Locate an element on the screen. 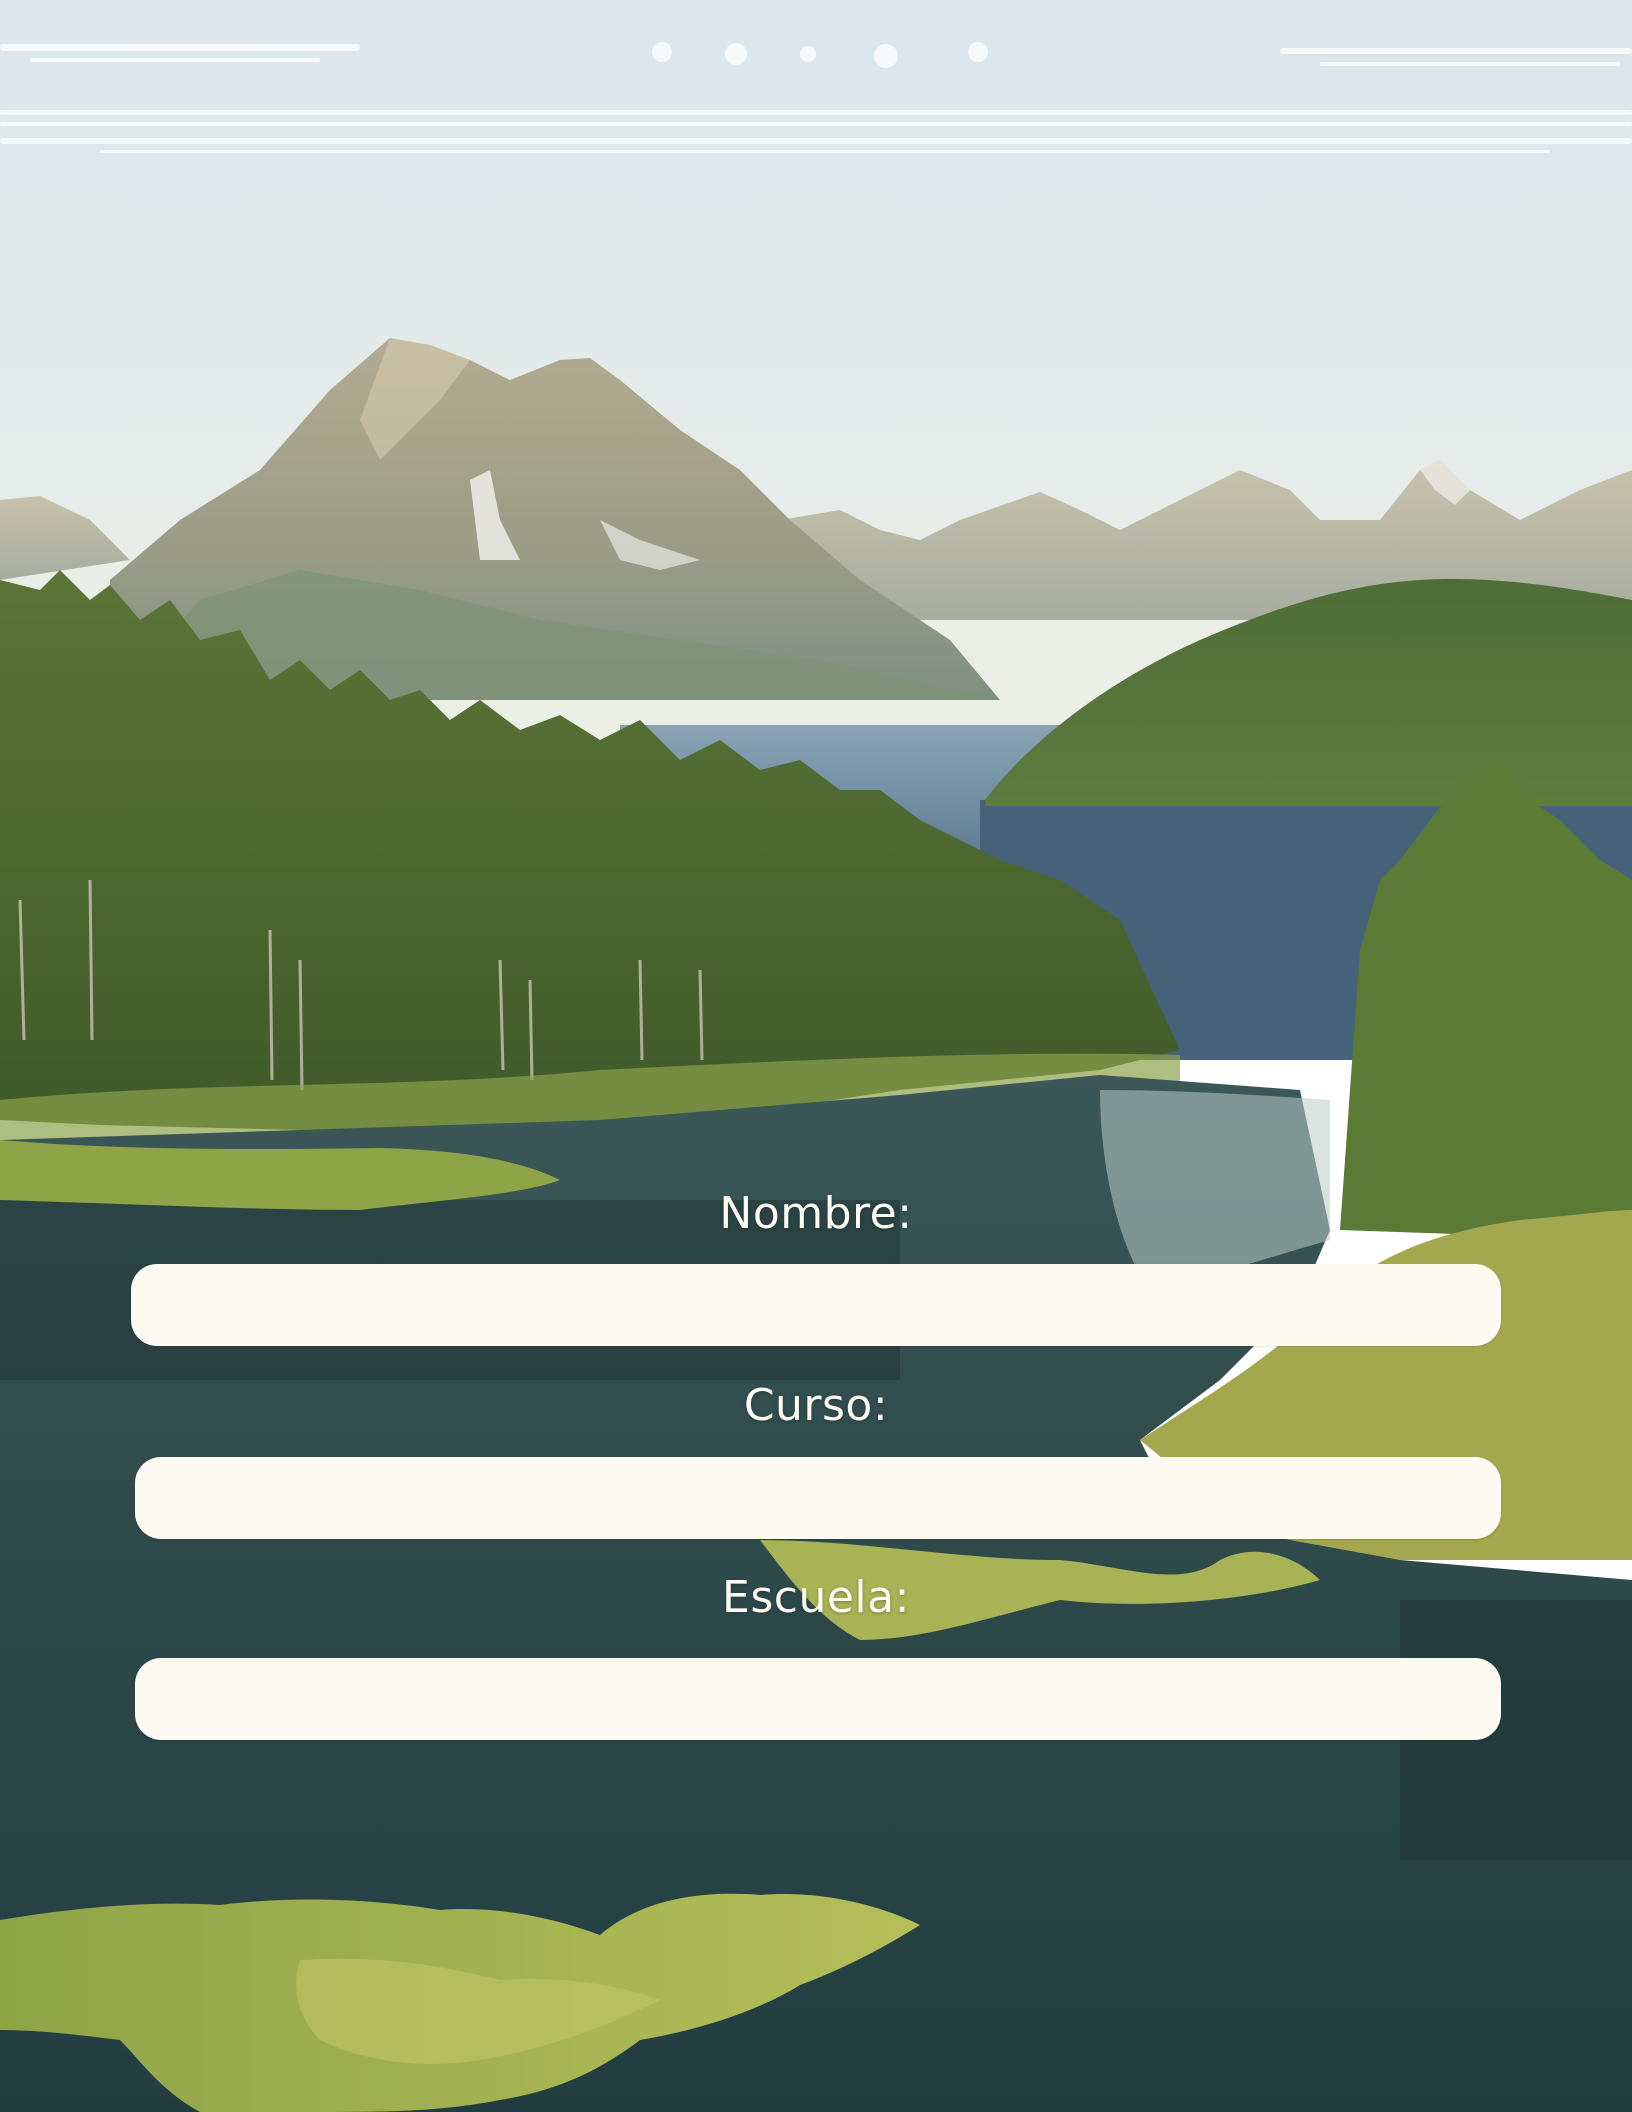 Image resolution: width=1632 pixels, height=2112 pixels. escuela-field is located at coordinates (818, 1699).